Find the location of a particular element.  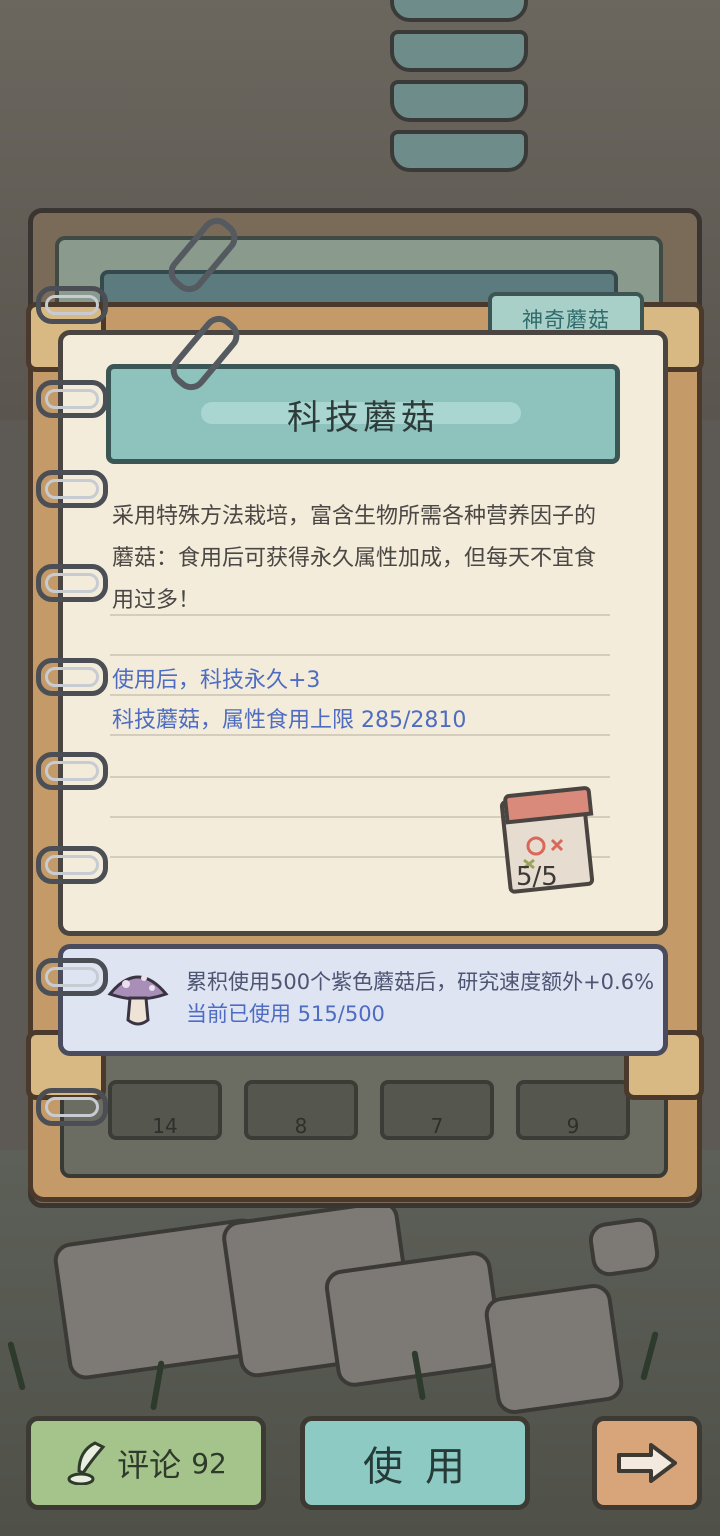

arrow-right-icon is located at coordinates (647, 1463).